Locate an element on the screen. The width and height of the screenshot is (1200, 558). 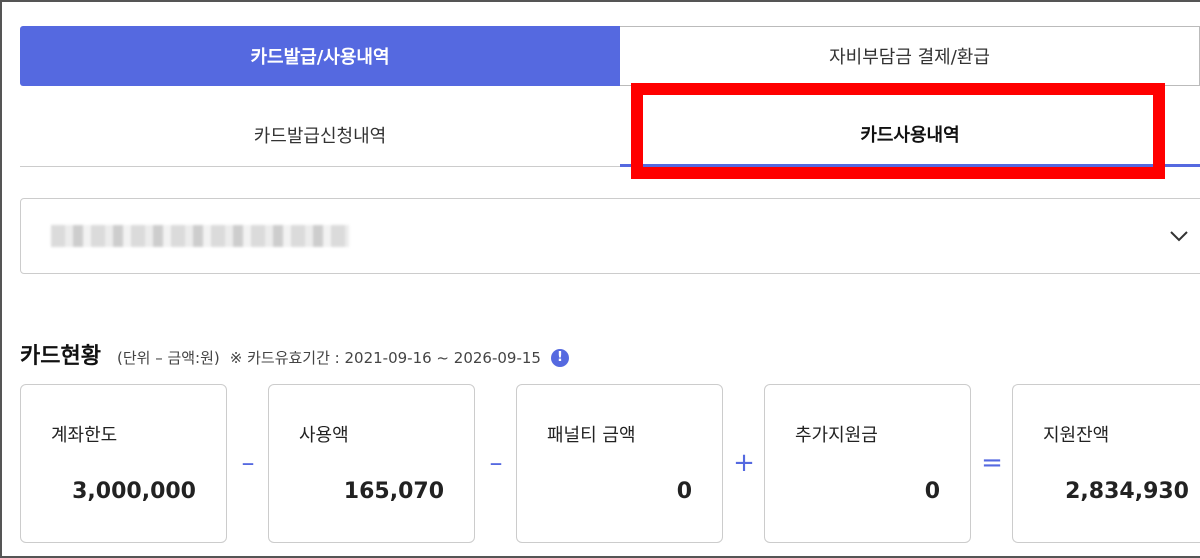
summary-value: 2,834,930 is located at coordinates (1127, 491).